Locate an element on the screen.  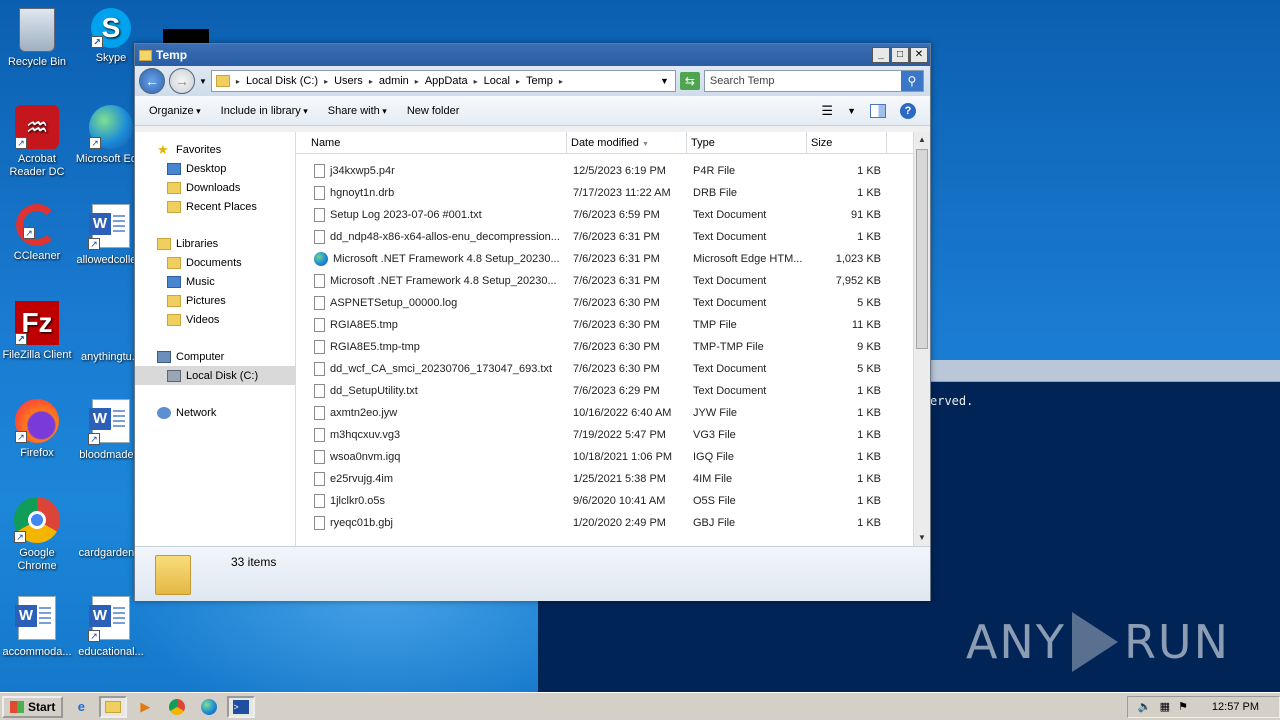
column-size: Size is located at coordinates (847, 142).